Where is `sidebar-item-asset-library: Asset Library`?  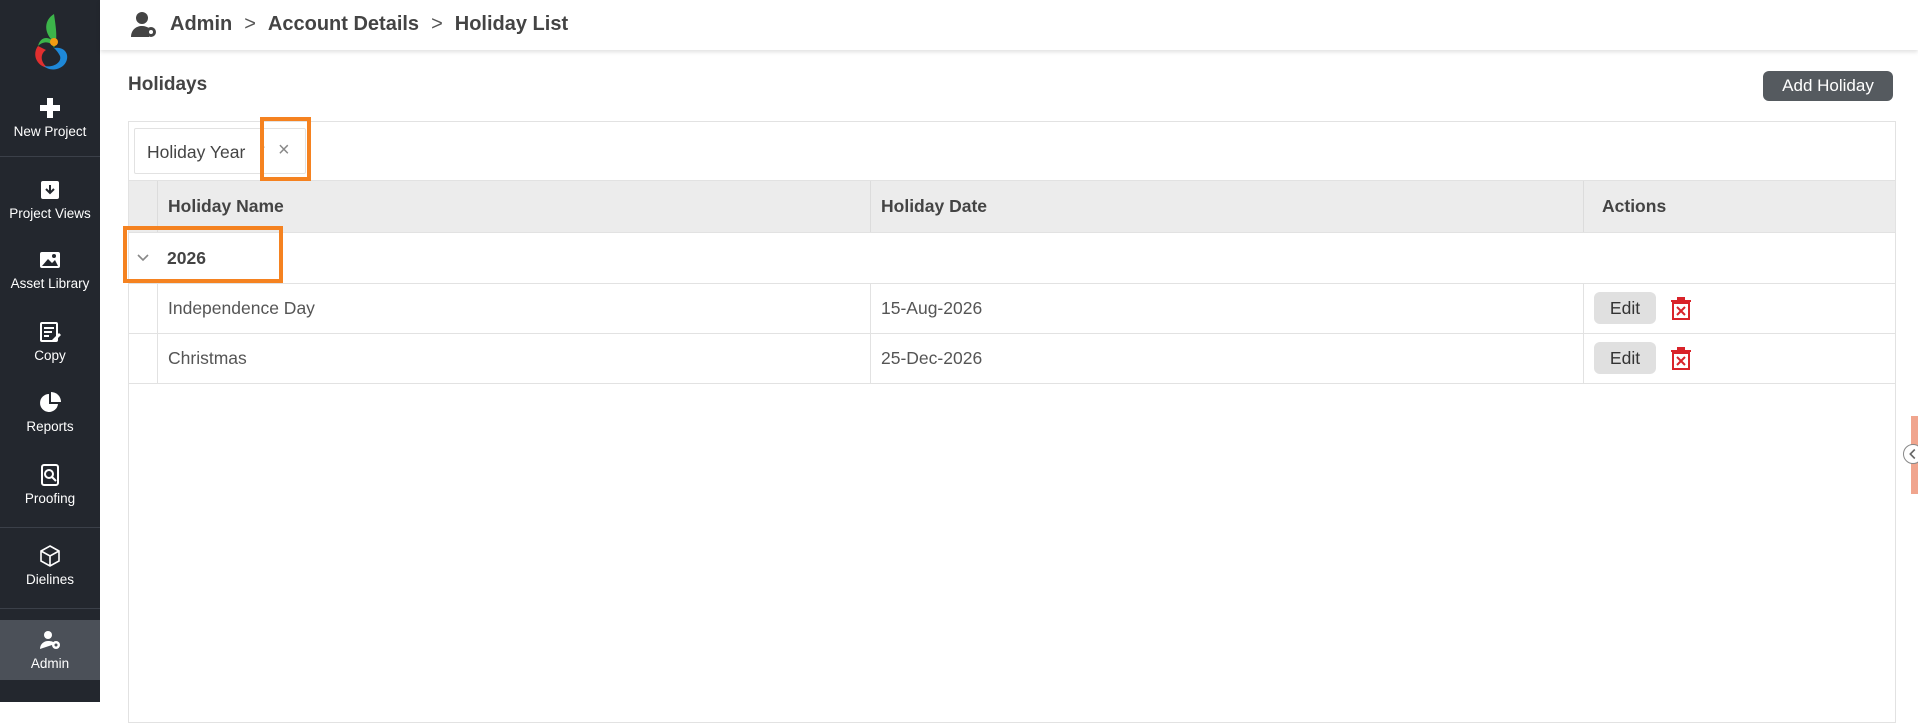 sidebar-item-asset-library: Asset Library is located at coordinates (50, 269).